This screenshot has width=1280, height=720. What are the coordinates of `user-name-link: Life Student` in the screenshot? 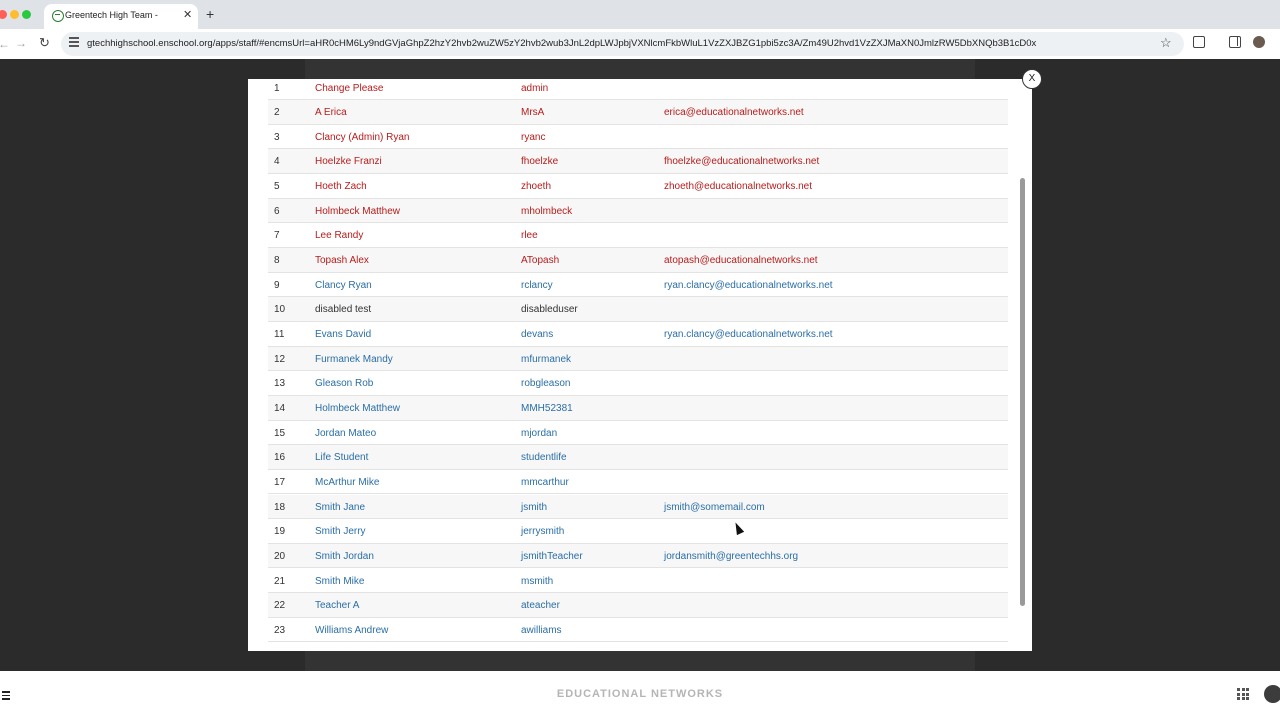 It's located at (341, 457).